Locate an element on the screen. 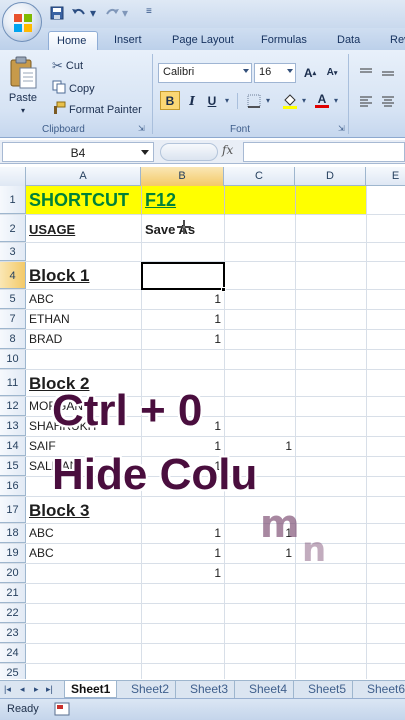  row-header: 4 is located at coordinates (13, 275).